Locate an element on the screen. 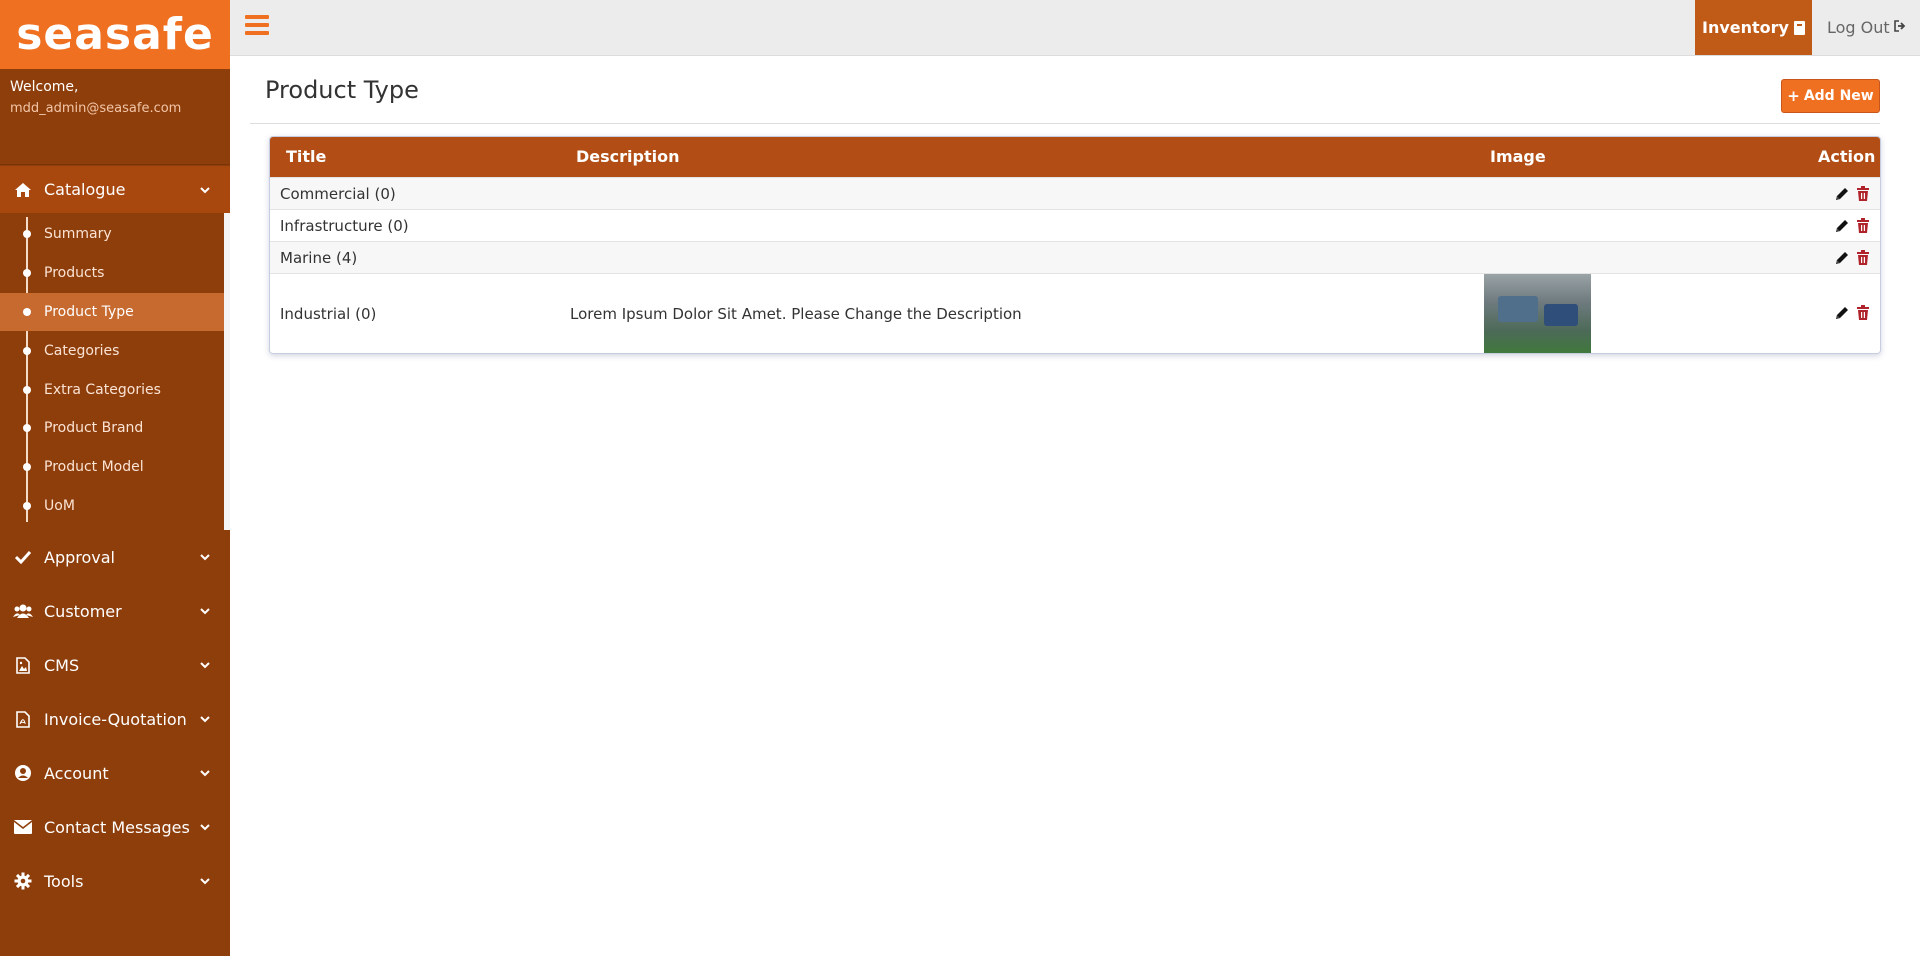 This screenshot has width=1920, height=956. plus-icon: + is located at coordinates (1793, 96).